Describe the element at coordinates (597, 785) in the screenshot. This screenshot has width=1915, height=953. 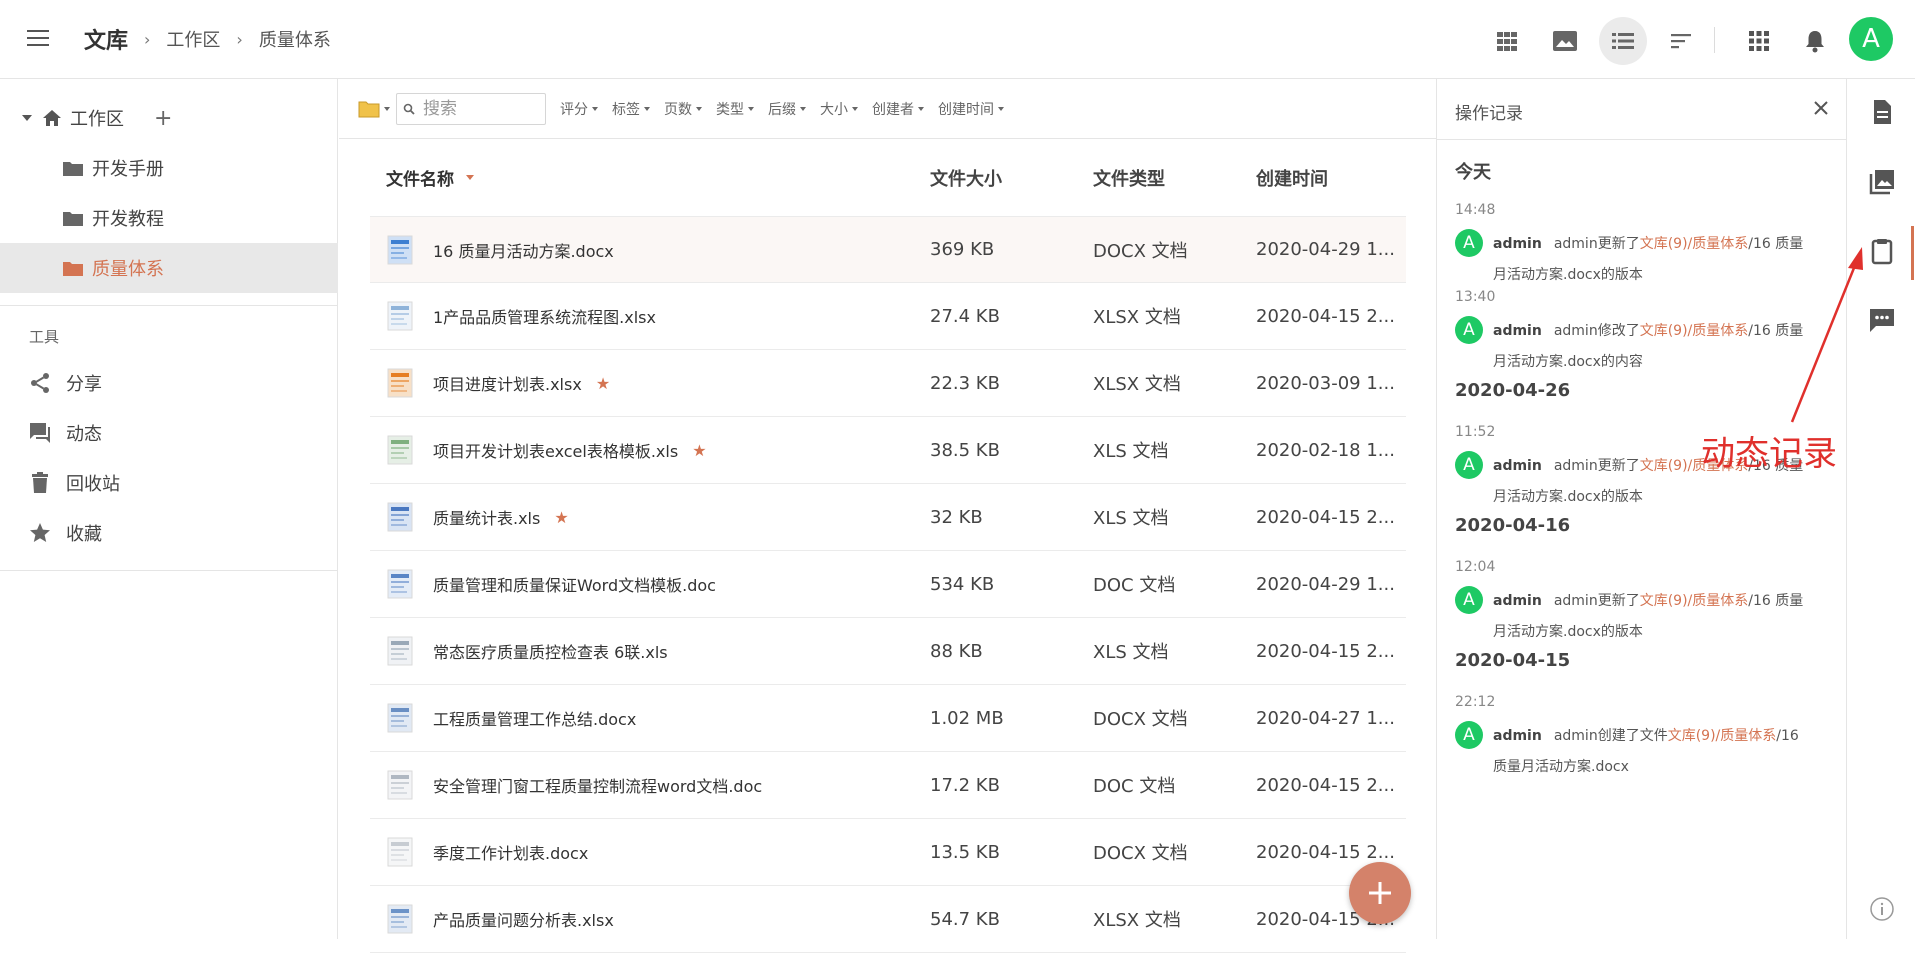
I see `file-name: 安全管理门窗工程质量控制流程word文档.doc` at that location.